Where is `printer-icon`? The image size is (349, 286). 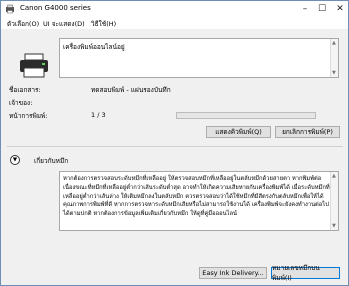
printer-icon is located at coordinates (34, 65).